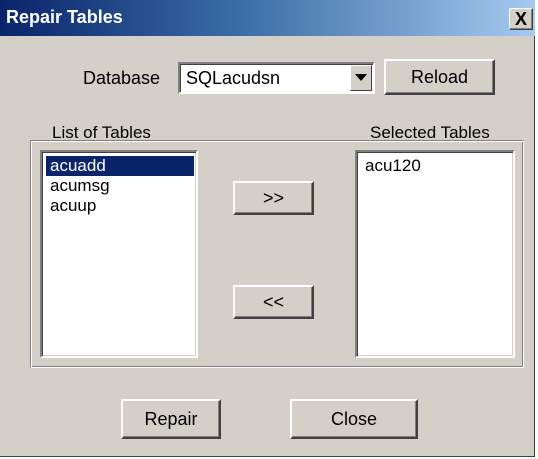  I want to click on dropdown-button, so click(361, 78).